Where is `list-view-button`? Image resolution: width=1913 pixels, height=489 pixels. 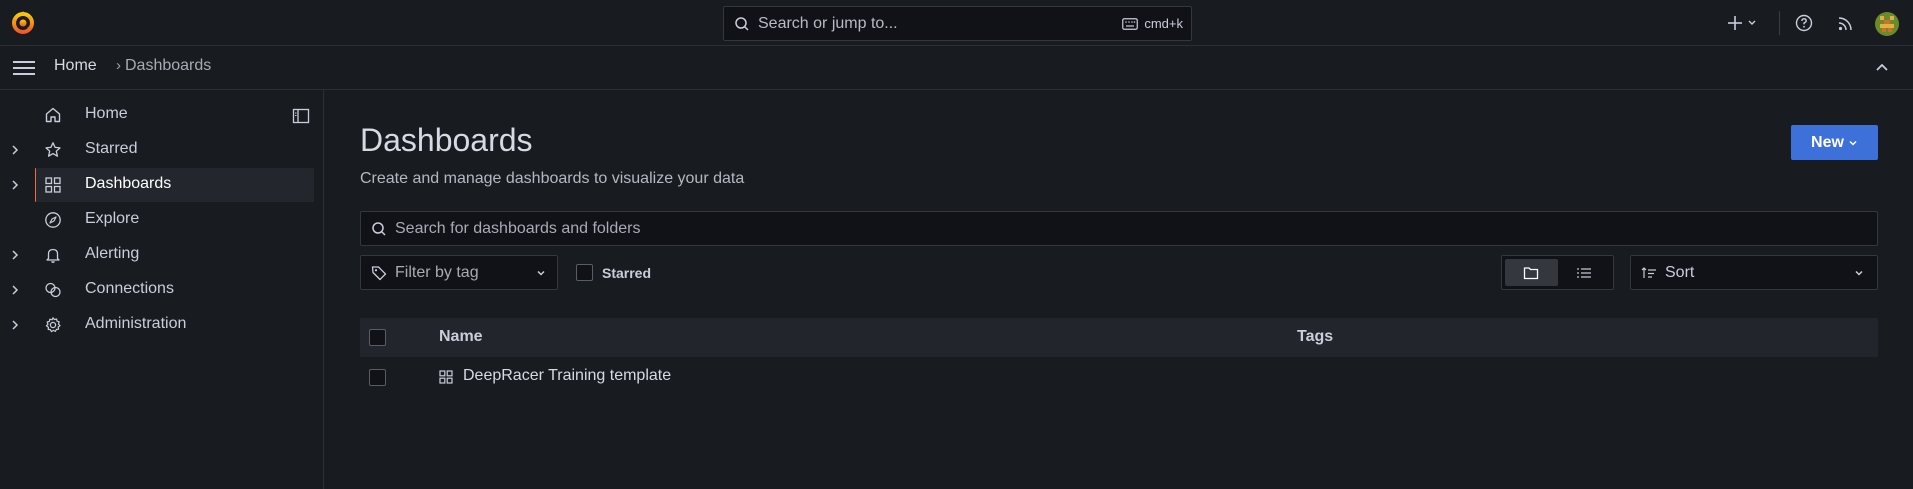
list-view-button is located at coordinates (1584, 272).